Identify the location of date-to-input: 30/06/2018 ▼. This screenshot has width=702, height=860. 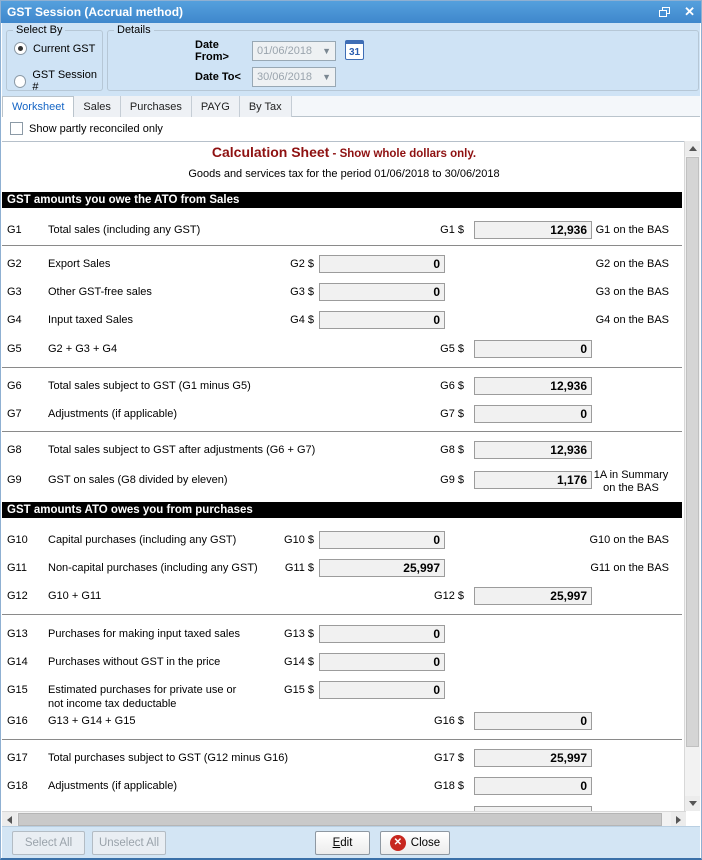
(294, 77).